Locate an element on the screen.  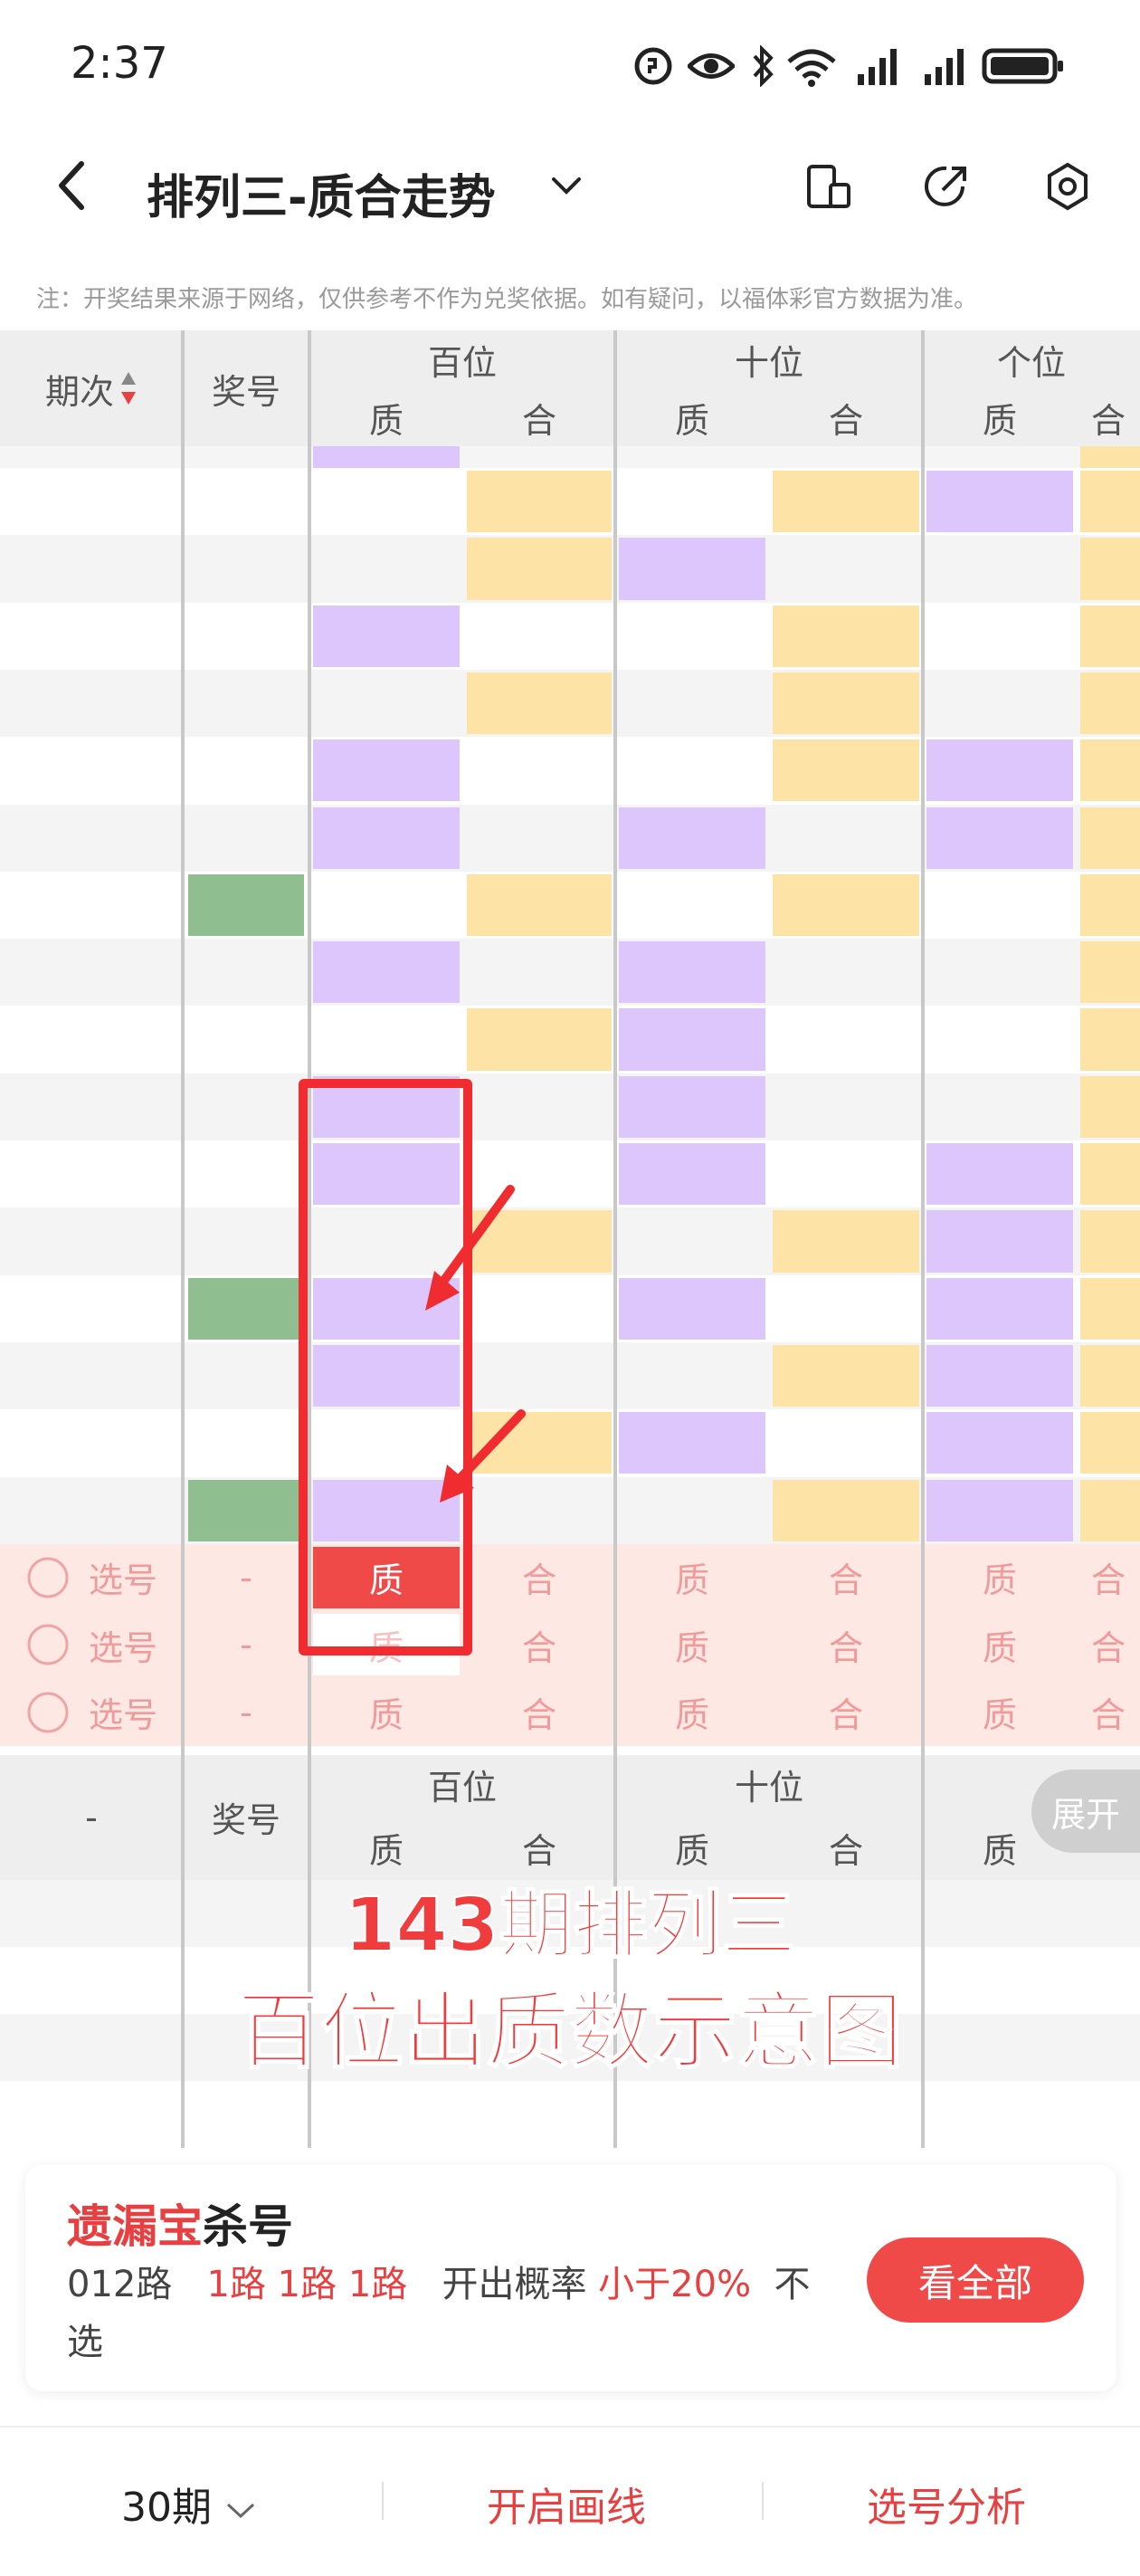
share-icon is located at coordinates (947, 186).